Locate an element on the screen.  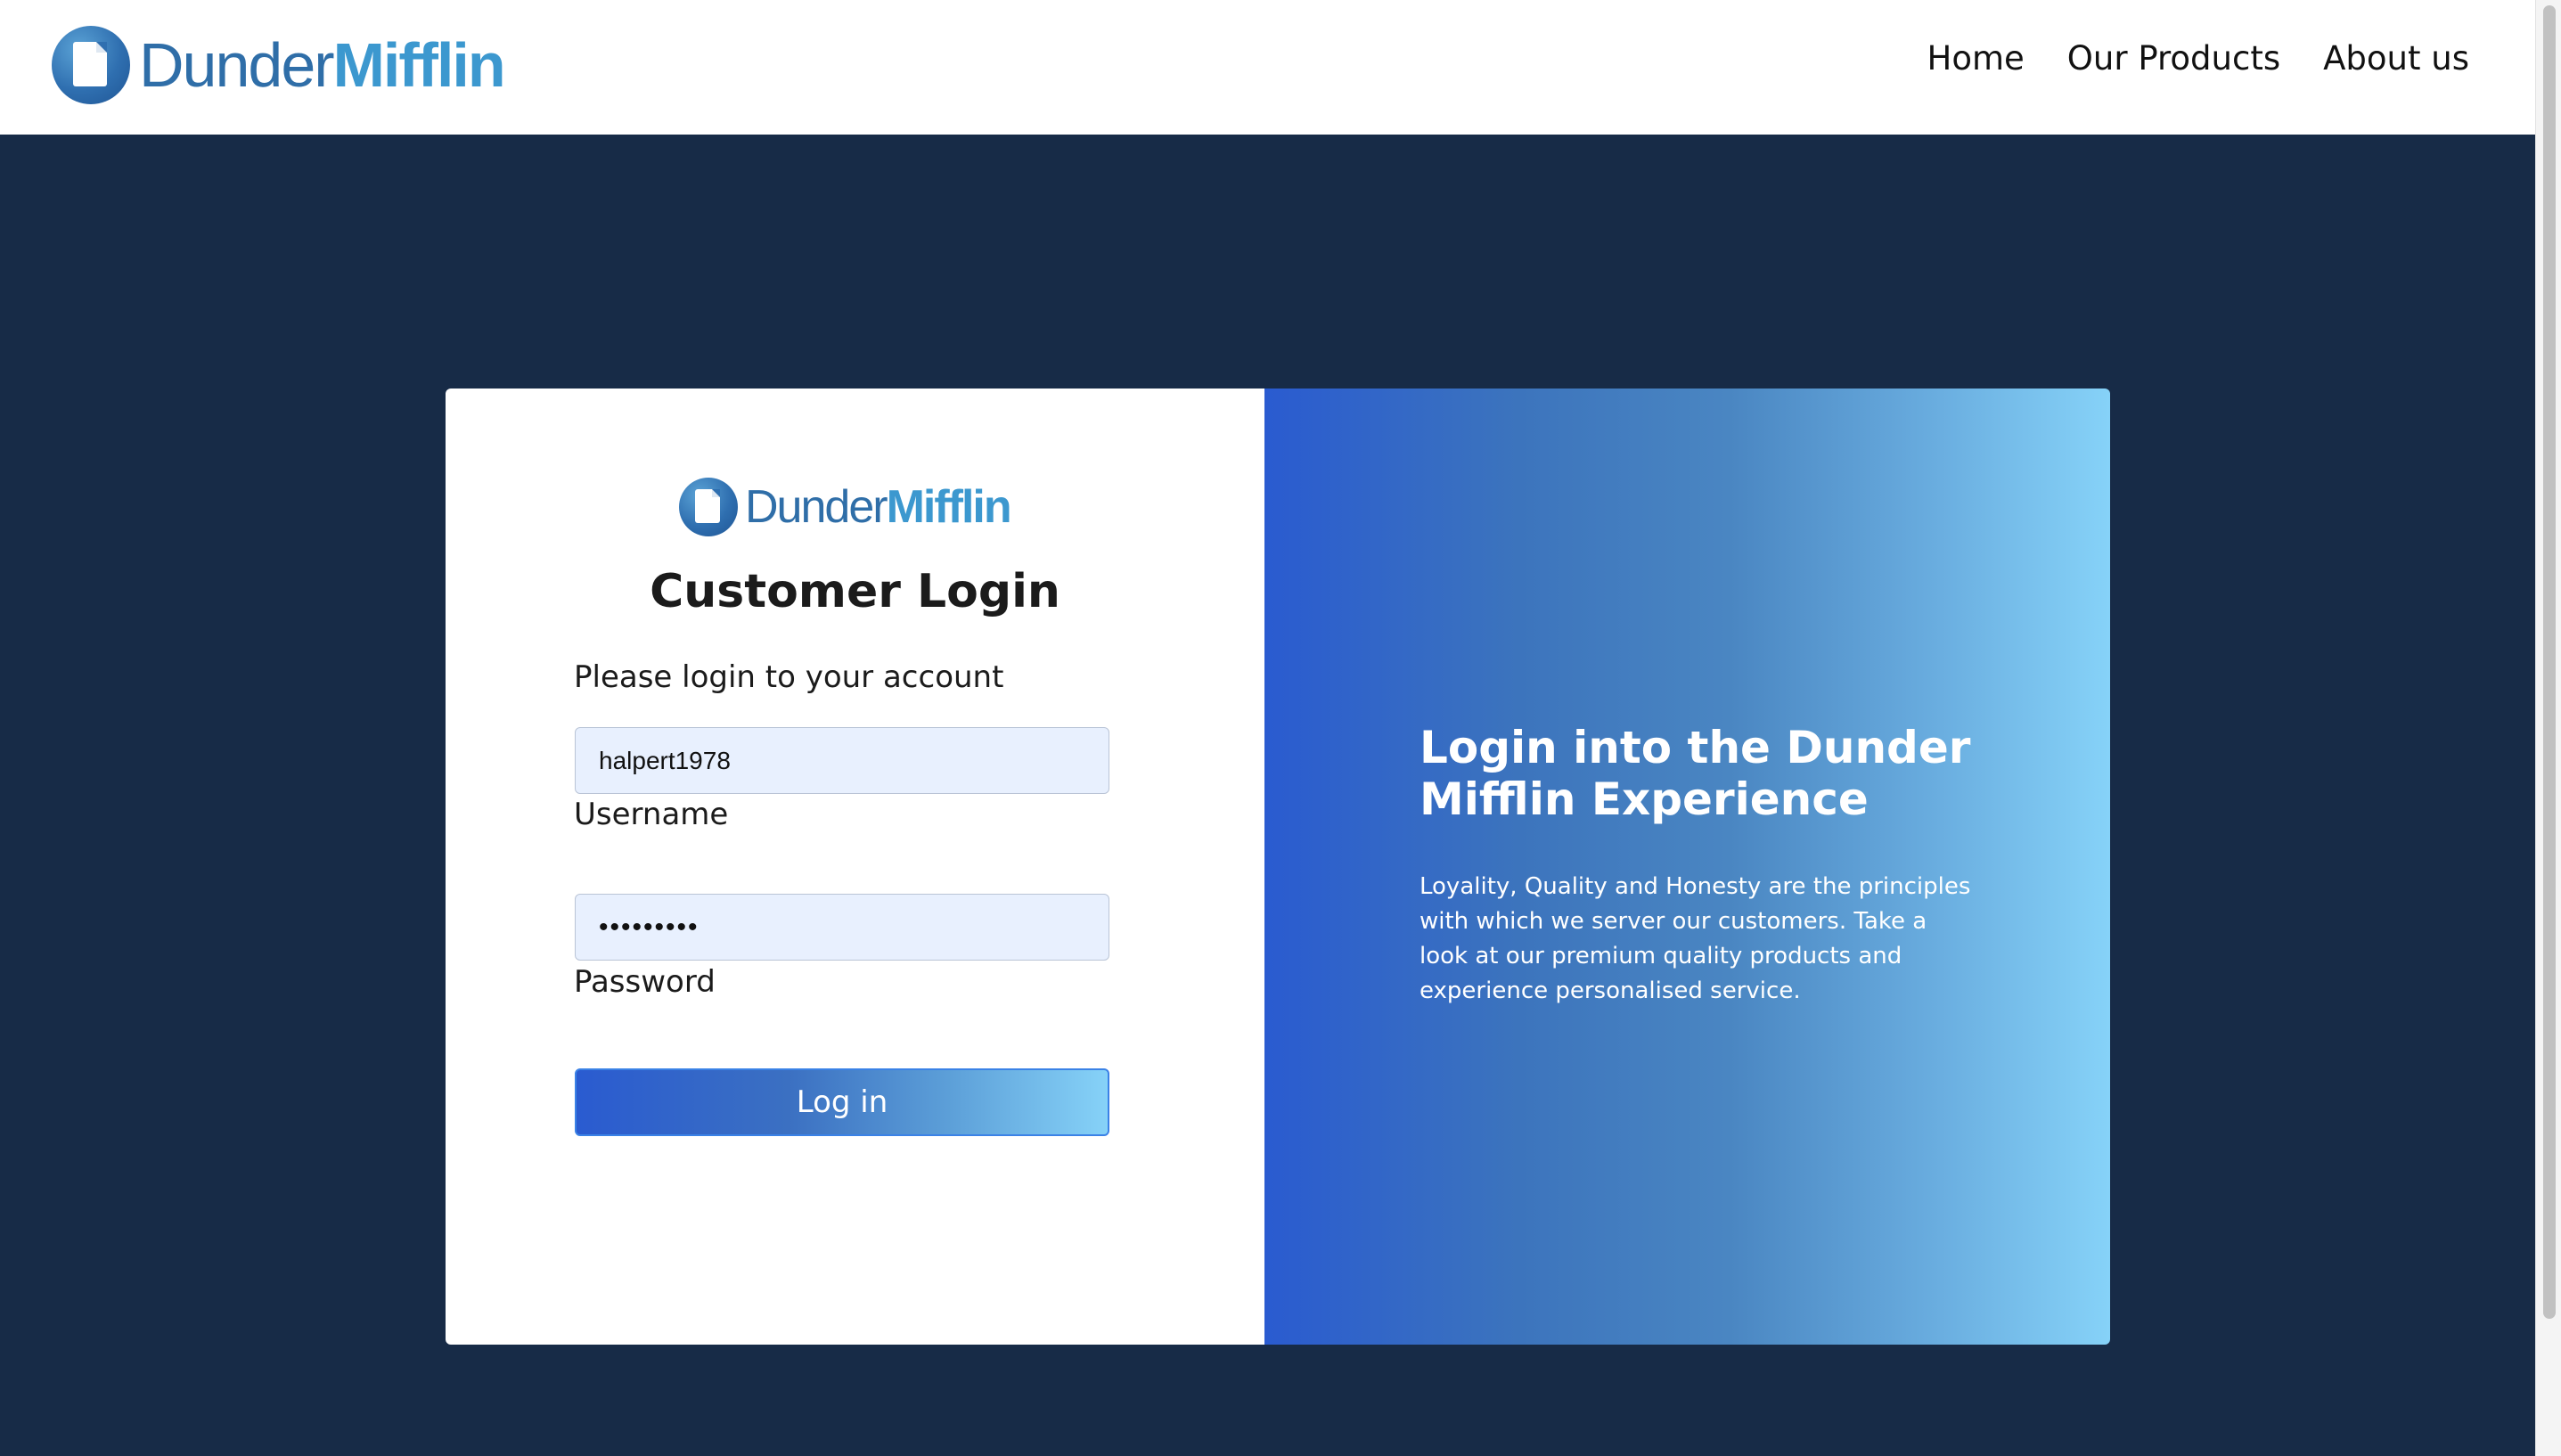
login-button: Log in is located at coordinates (842, 1102).